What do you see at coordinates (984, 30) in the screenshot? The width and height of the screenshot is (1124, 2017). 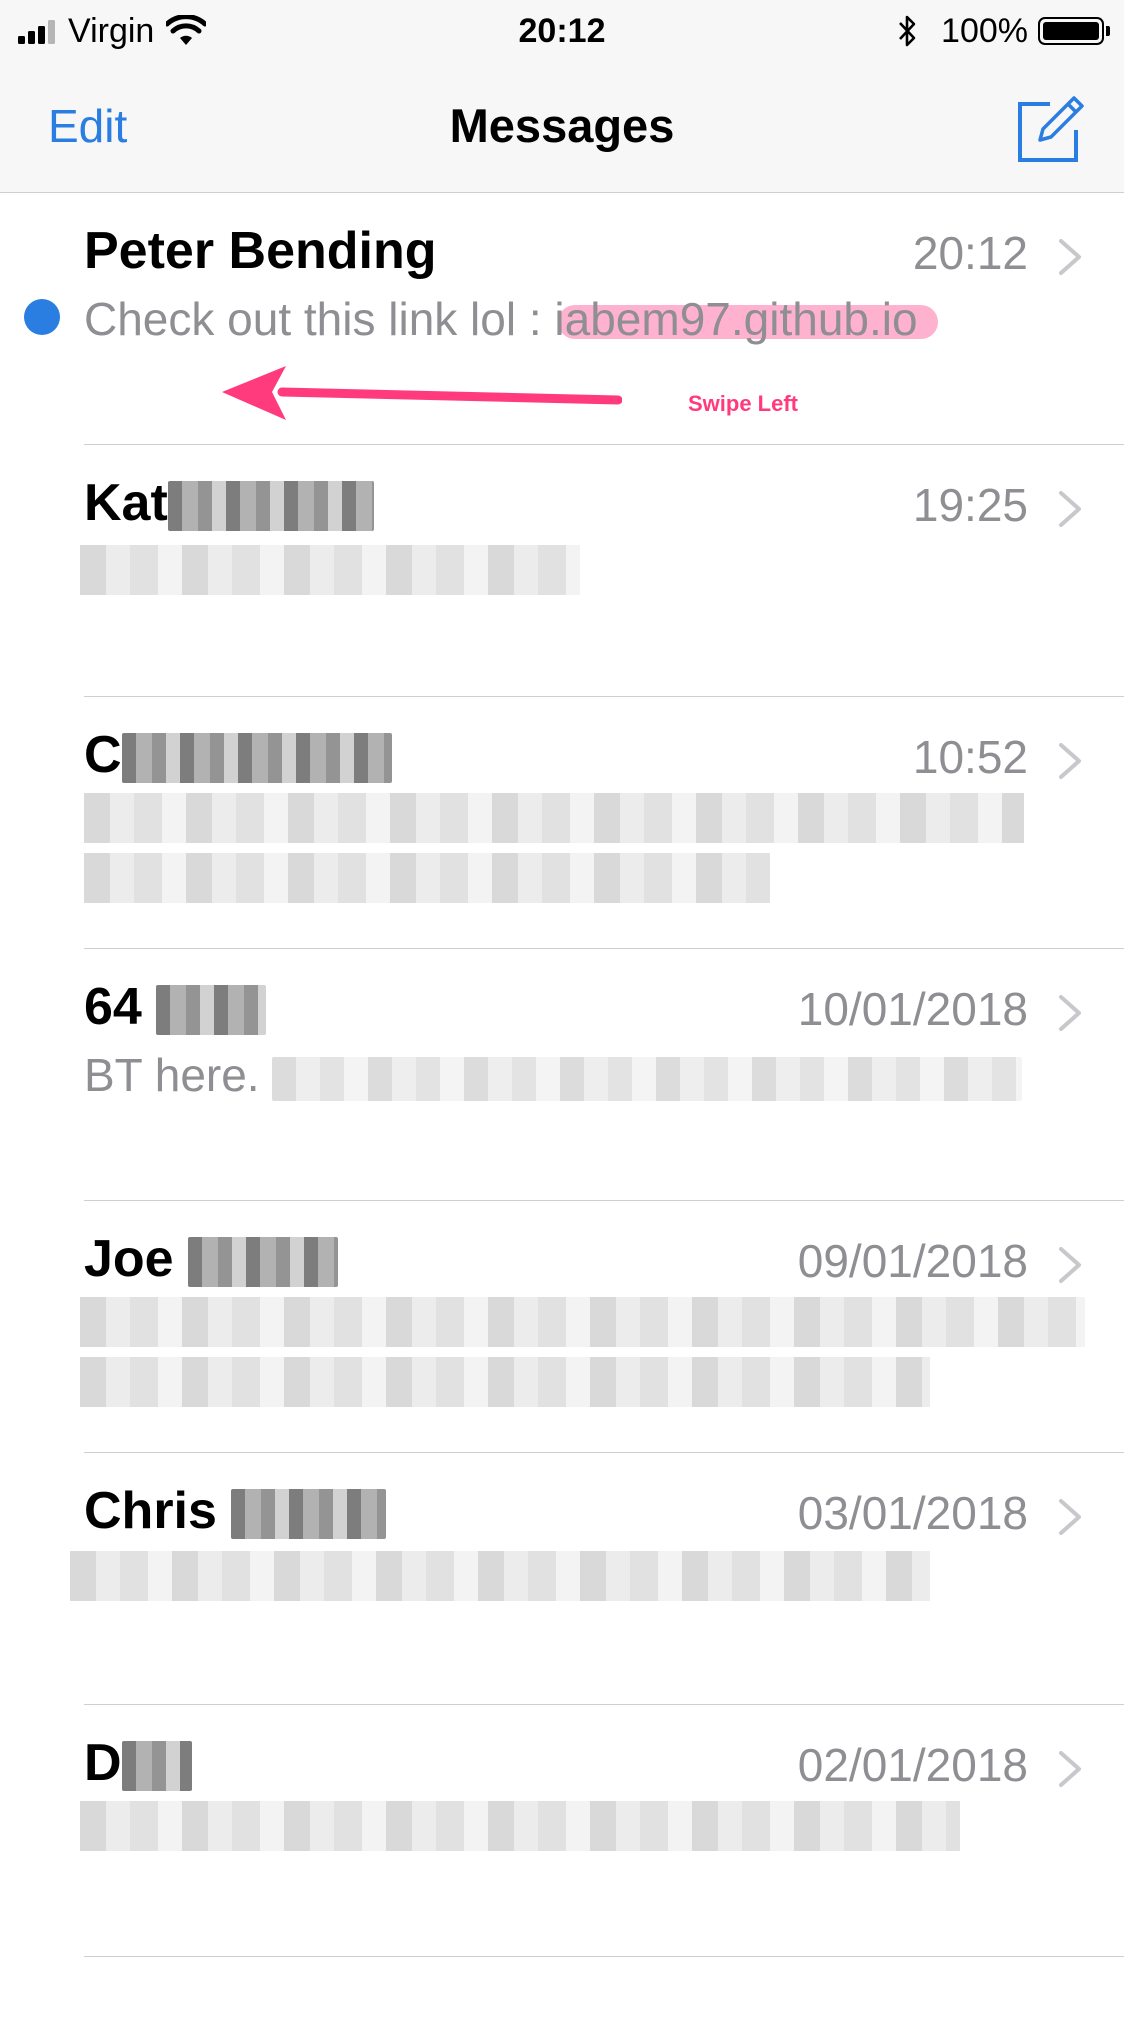 I see `battery-percent: 100%` at bounding box center [984, 30].